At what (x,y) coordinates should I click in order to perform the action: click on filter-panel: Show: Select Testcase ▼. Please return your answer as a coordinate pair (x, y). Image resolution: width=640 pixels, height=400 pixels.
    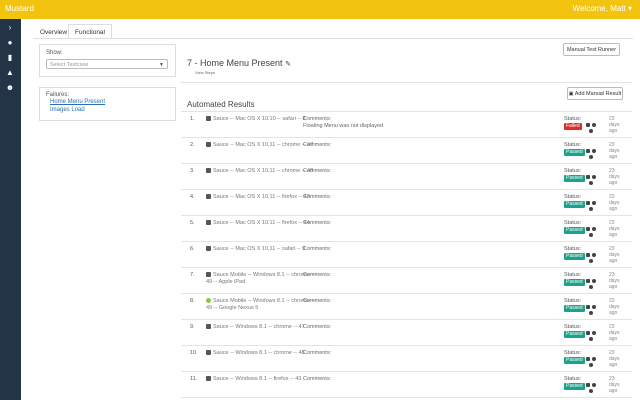
    Looking at the image, I should click on (107, 60).